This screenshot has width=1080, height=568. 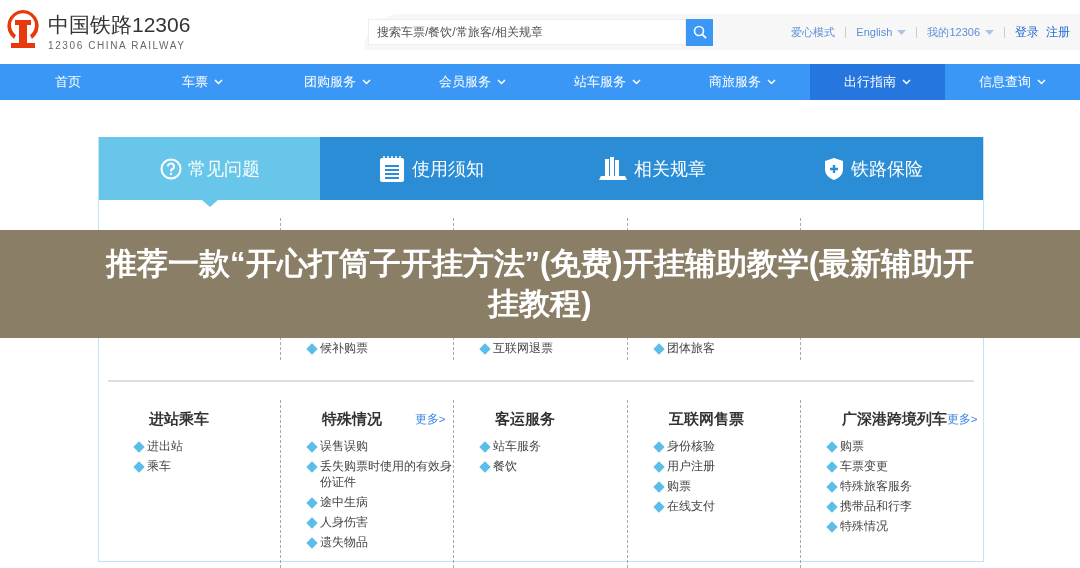 I want to click on category-tab: 相关规章, so click(x=651, y=168).